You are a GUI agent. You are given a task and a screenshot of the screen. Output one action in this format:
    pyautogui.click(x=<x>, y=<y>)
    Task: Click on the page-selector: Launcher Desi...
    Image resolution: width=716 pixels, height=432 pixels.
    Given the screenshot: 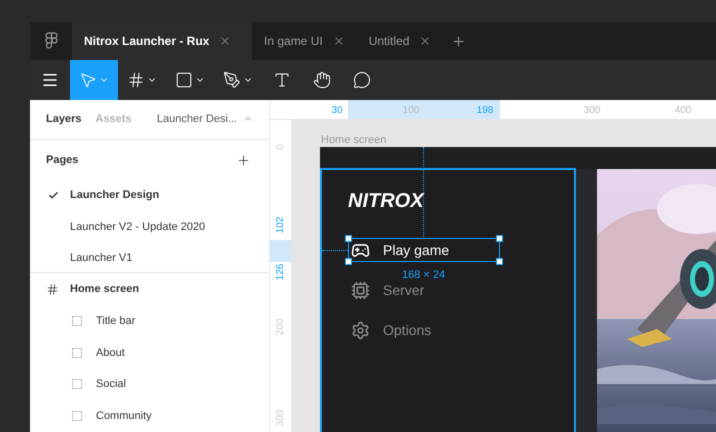 What is the action you would take?
    pyautogui.click(x=204, y=119)
    